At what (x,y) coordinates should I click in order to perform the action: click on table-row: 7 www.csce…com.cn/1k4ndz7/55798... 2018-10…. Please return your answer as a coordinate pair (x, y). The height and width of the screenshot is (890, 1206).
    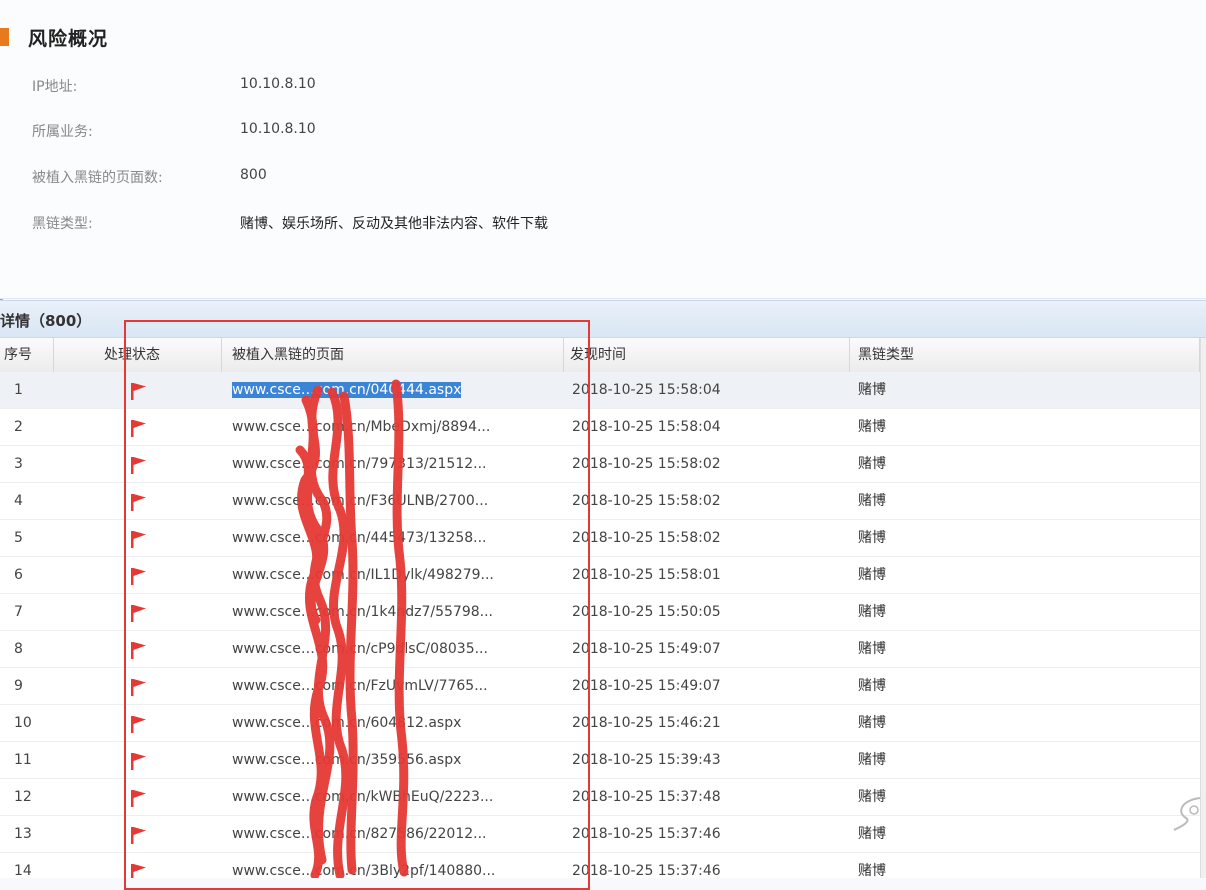
    Looking at the image, I should click on (600, 612).